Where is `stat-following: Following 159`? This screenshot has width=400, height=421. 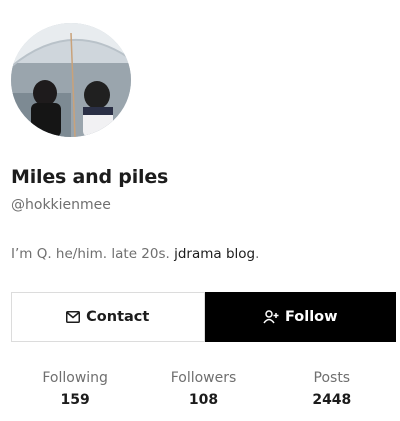
stat-following: Following 159 is located at coordinates (75, 389).